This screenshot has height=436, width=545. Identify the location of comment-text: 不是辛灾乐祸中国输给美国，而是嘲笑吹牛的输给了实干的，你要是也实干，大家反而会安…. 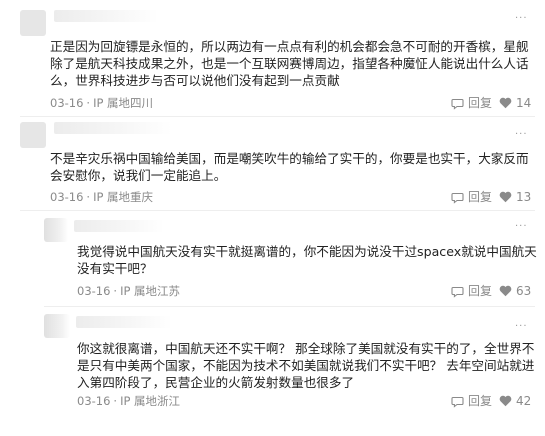
(289, 167).